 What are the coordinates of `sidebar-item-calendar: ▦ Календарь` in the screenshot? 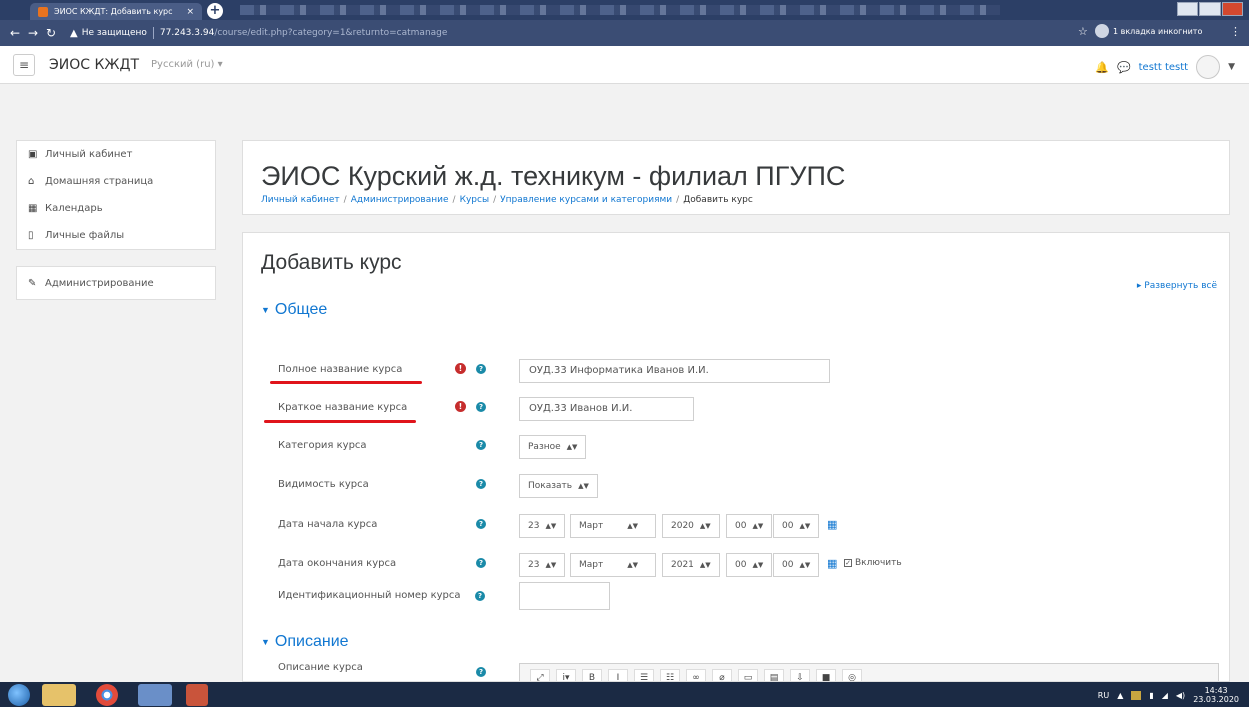 It's located at (116, 208).